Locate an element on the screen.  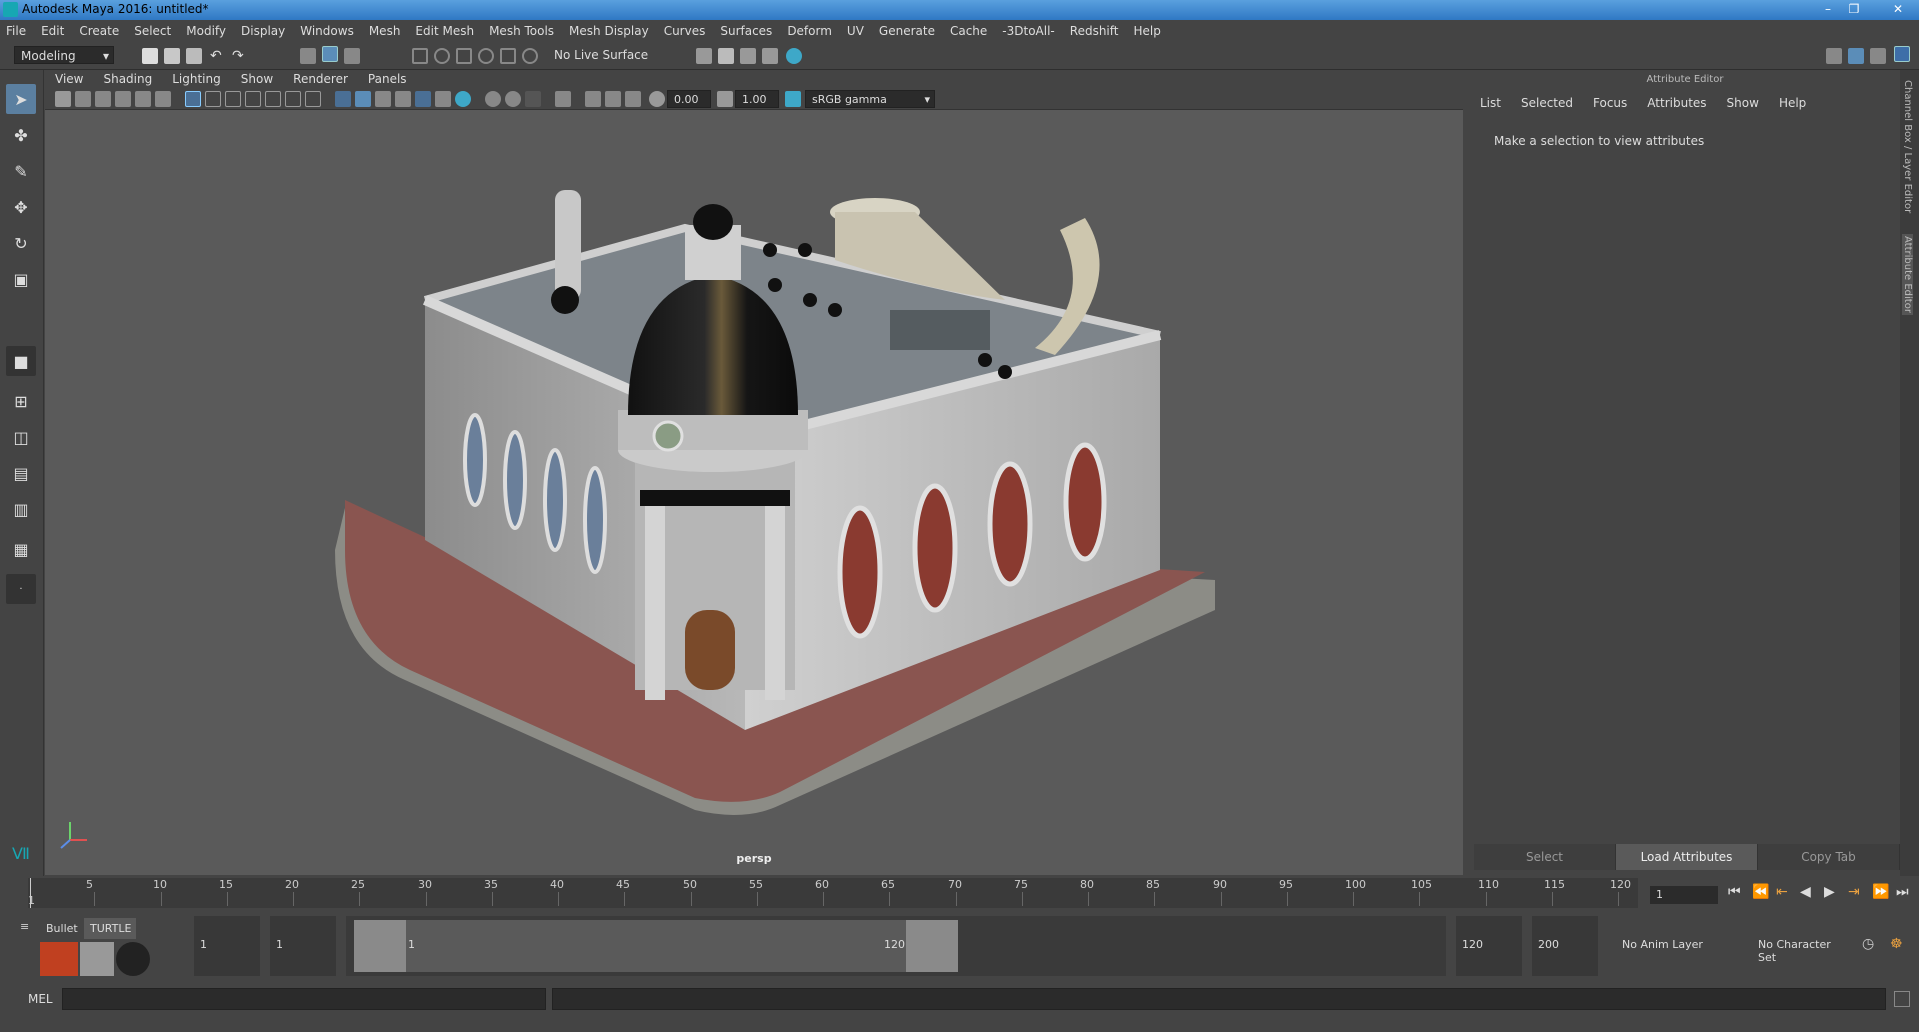
range-end-handle is located at coordinates (932, 946).